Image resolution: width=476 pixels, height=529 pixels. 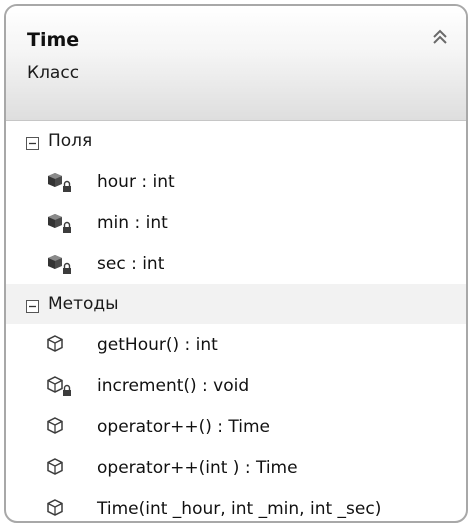 I want to click on section-header-fields: Поля, so click(x=236, y=141).